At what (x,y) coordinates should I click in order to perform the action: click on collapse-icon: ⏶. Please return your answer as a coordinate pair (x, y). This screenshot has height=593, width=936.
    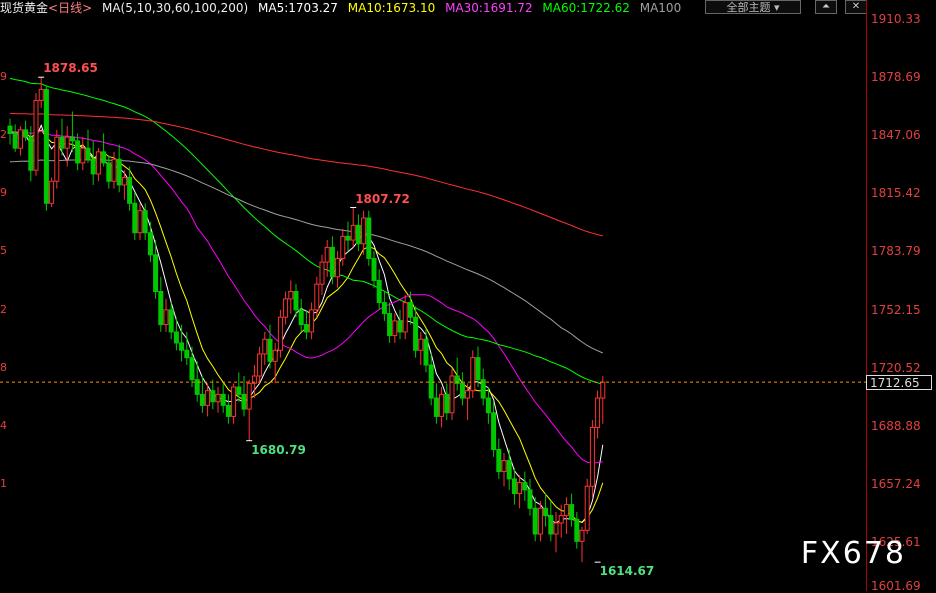
    Looking at the image, I should click on (826, 6).